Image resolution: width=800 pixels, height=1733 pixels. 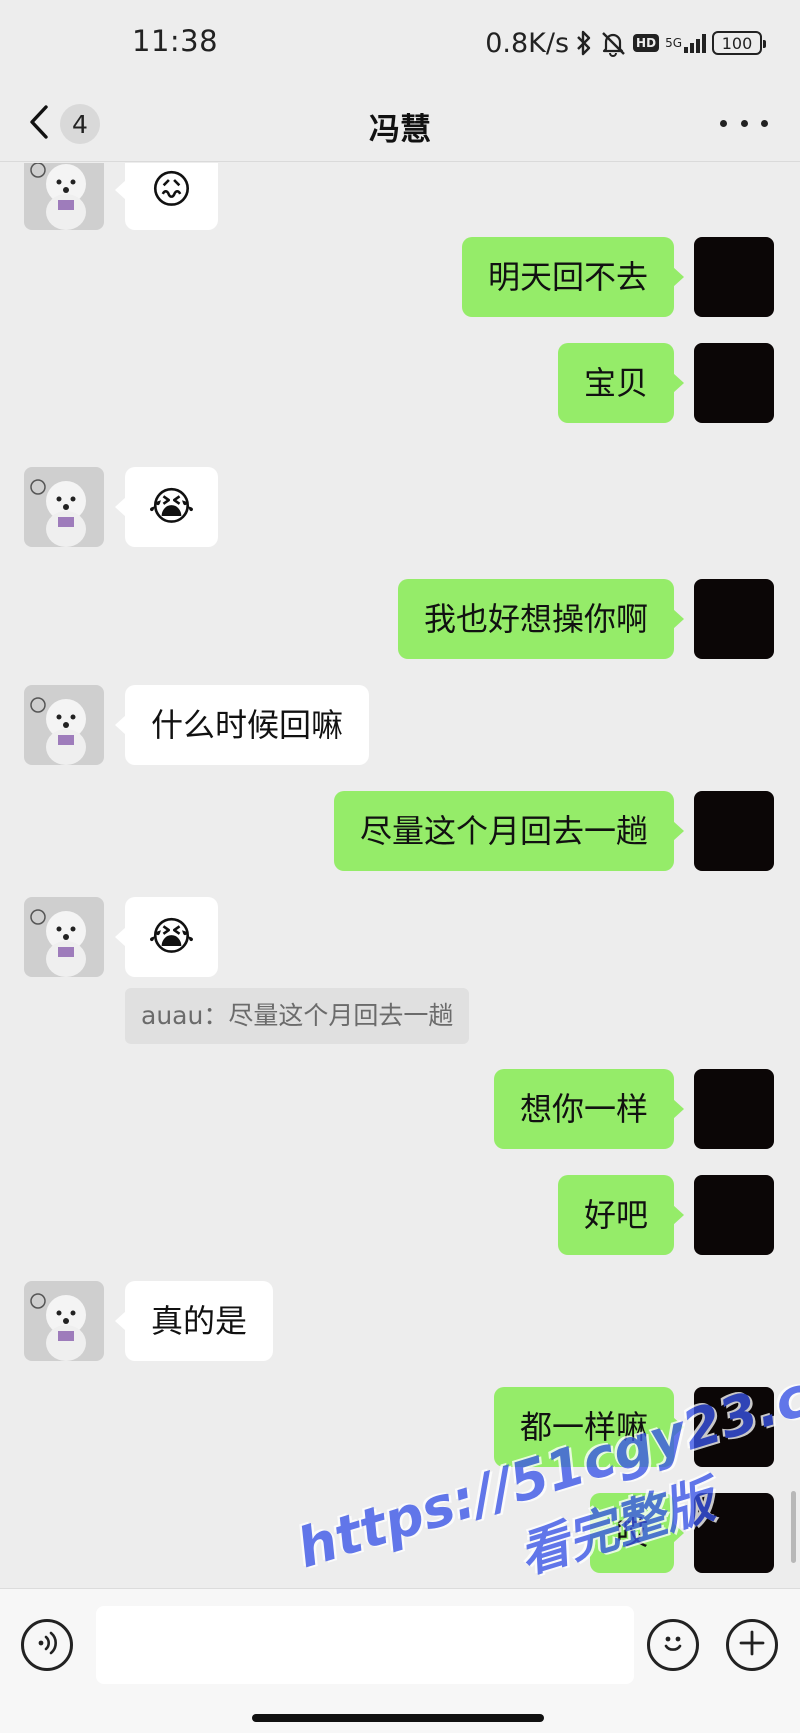 What do you see at coordinates (400, 43) in the screenshot?
I see `status-bar: 11:38 0.8K/s HD 5G 100` at bounding box center [400, 43].